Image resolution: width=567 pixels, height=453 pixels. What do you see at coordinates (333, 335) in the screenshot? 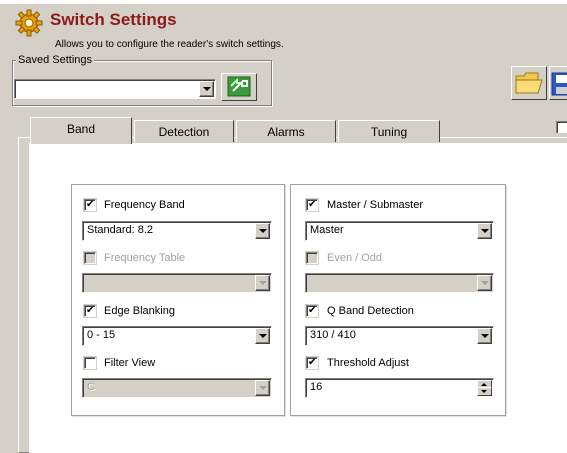
I see `q-band-detection-value: 310 / 410` at bounding box center [333, 335].